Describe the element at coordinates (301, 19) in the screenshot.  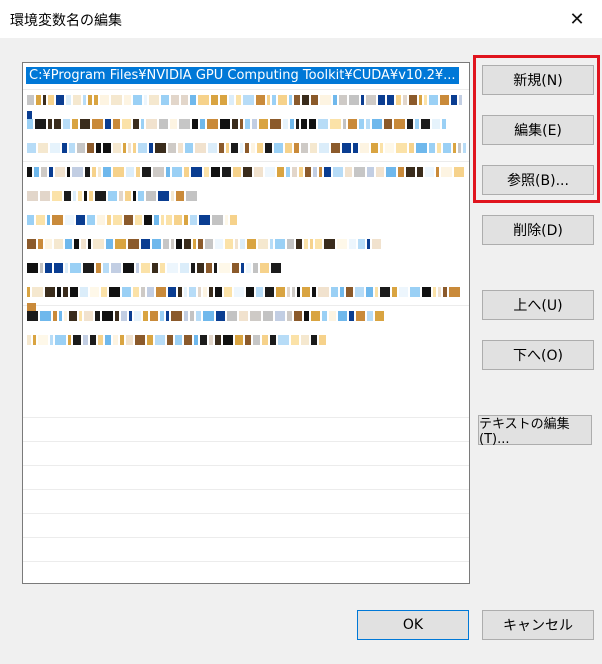
I see `title-bar: 環境変数名の編集 ✕` at that location.